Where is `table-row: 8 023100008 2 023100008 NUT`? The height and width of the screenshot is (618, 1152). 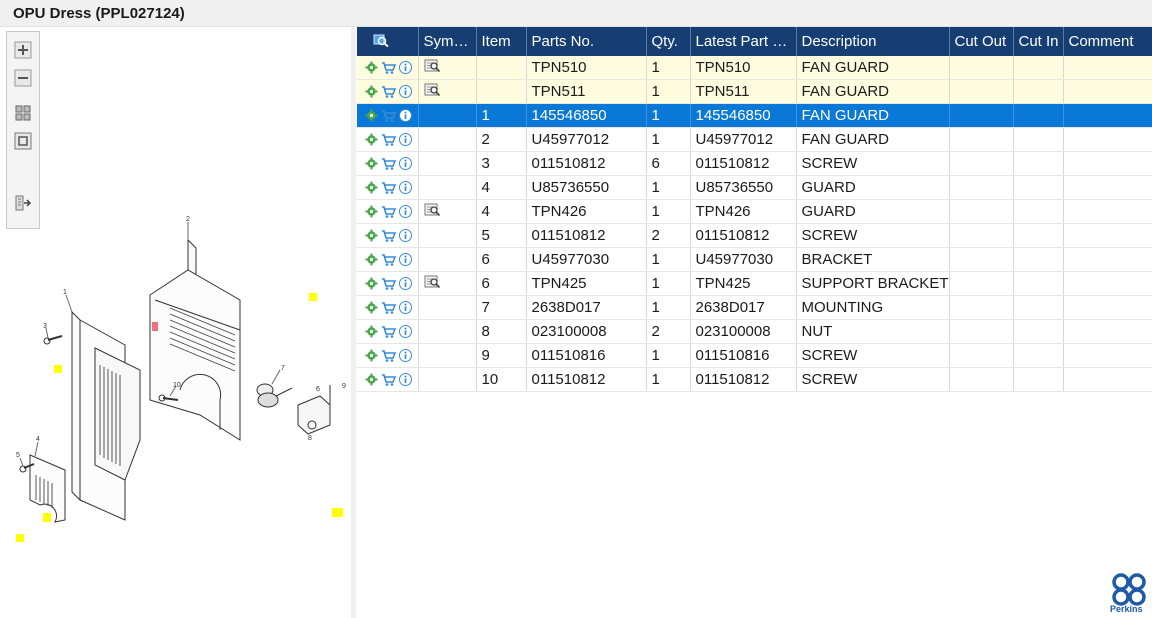 table-row: 8 023100008 2 023100008 NUT is located at coordinates (754, 331).